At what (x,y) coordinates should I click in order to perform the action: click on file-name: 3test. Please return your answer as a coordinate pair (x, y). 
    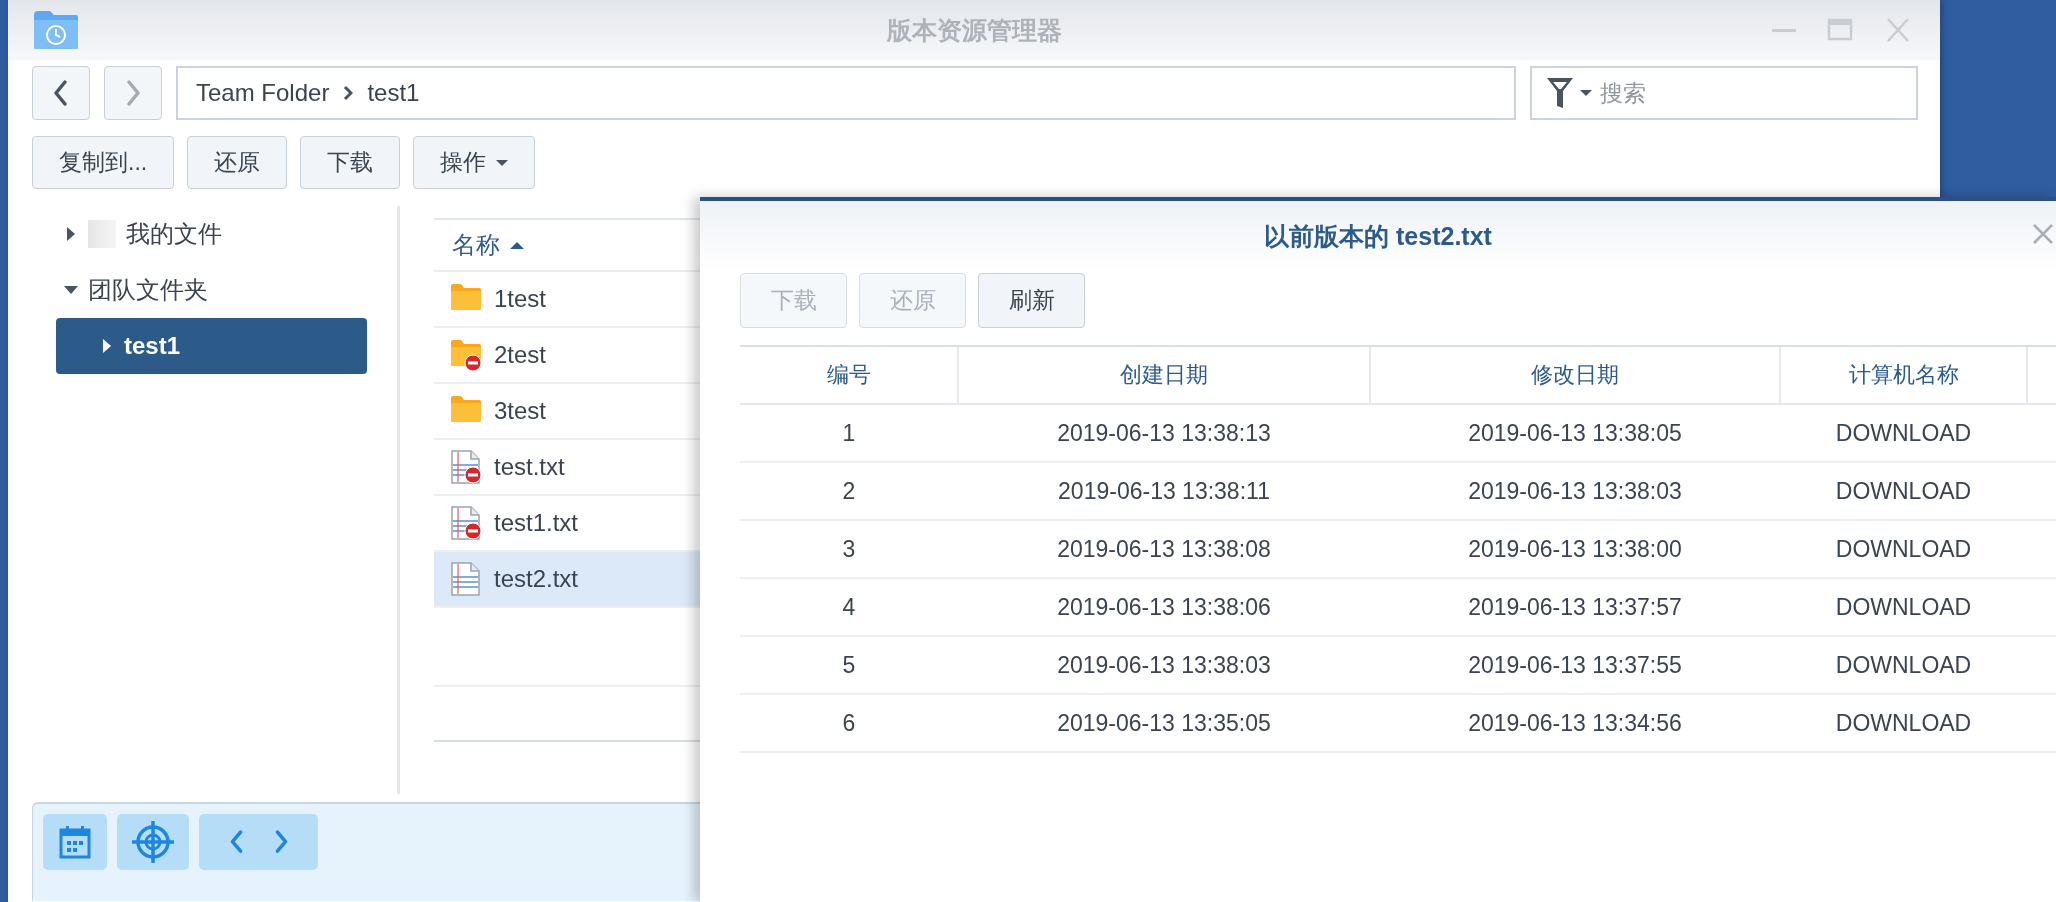
    Looking at the image, I should click on (520, 411).